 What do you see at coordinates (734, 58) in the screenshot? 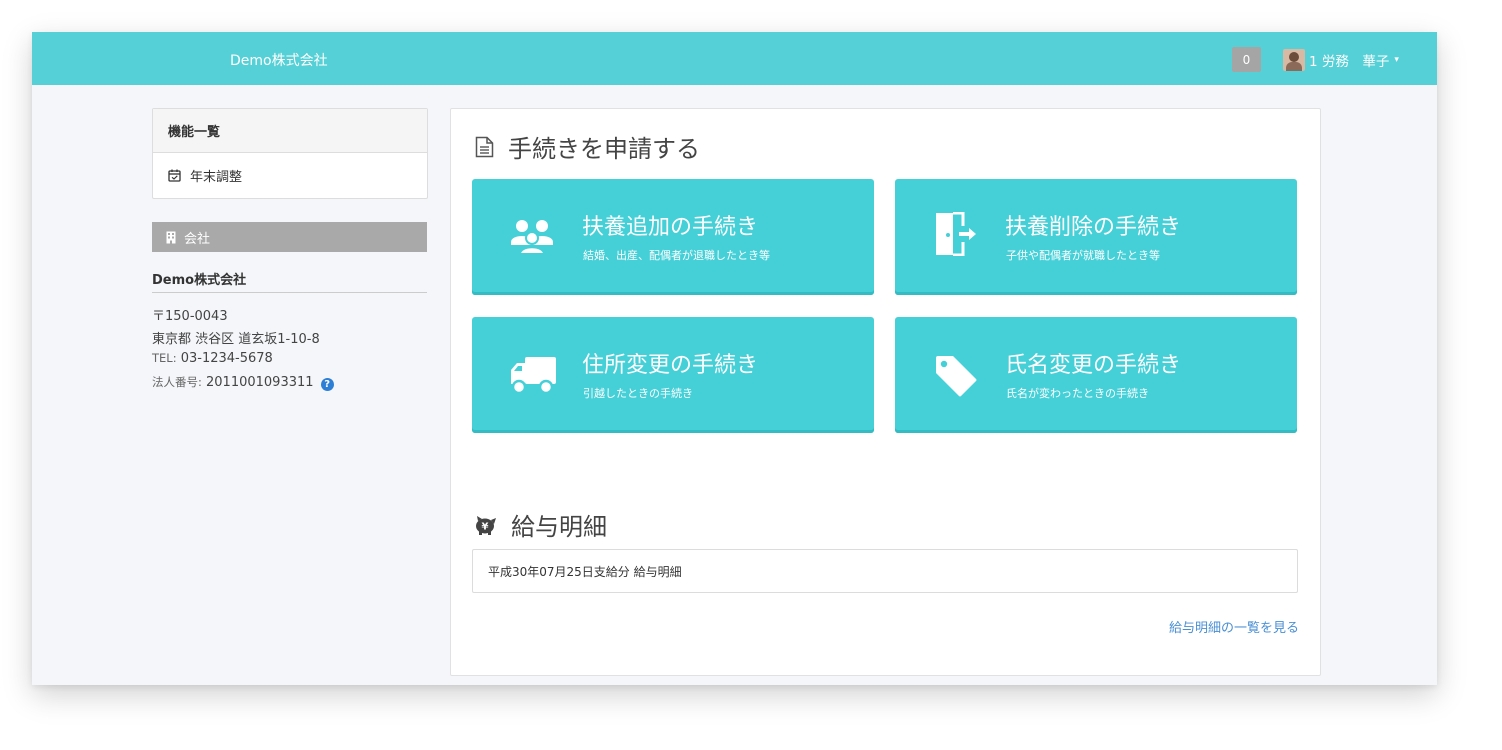
I see `top-navbar: Demo株式会社 0 1 労務 華子 ▾` at bounding box center [734, 58].